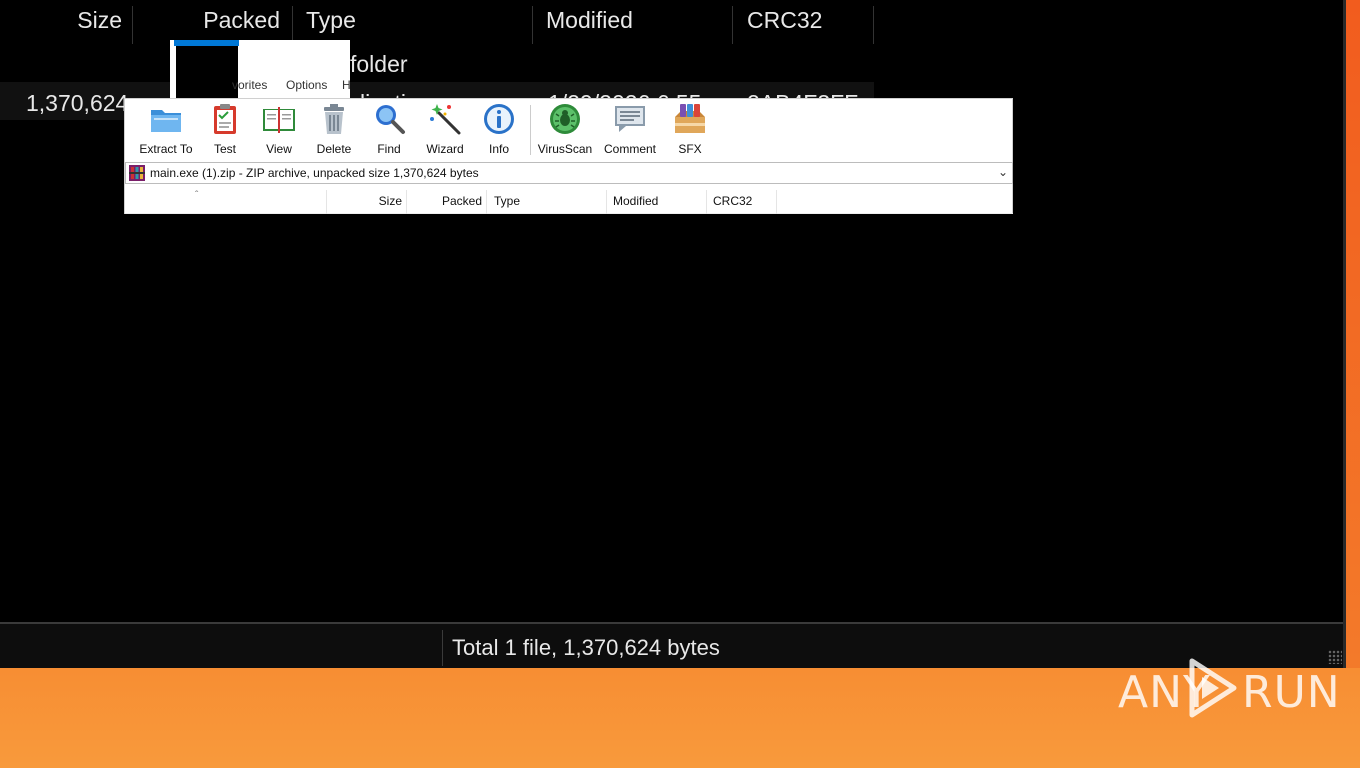  I want to click on menu-favorites: vorites, so click(249, 85).